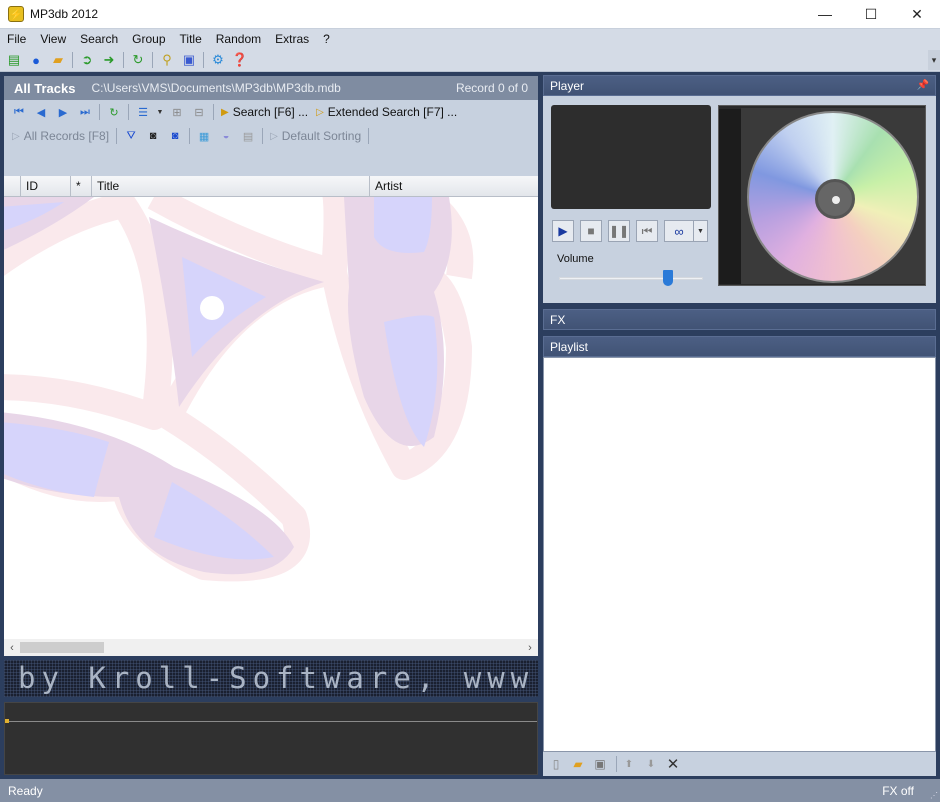  Describe the element at coordinates (143, 112) in the screenshot. I see `group-icon: ☰` at that location.